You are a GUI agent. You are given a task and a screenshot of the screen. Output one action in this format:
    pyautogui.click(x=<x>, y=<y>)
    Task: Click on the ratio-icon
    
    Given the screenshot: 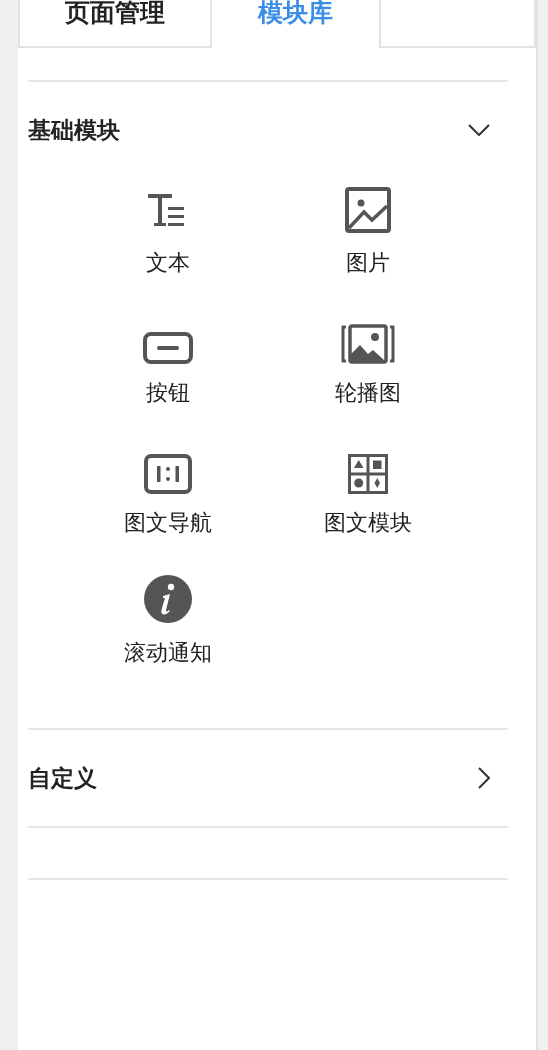 What is the action you would take?
    pyautogui.click(x=168, y=474)
    